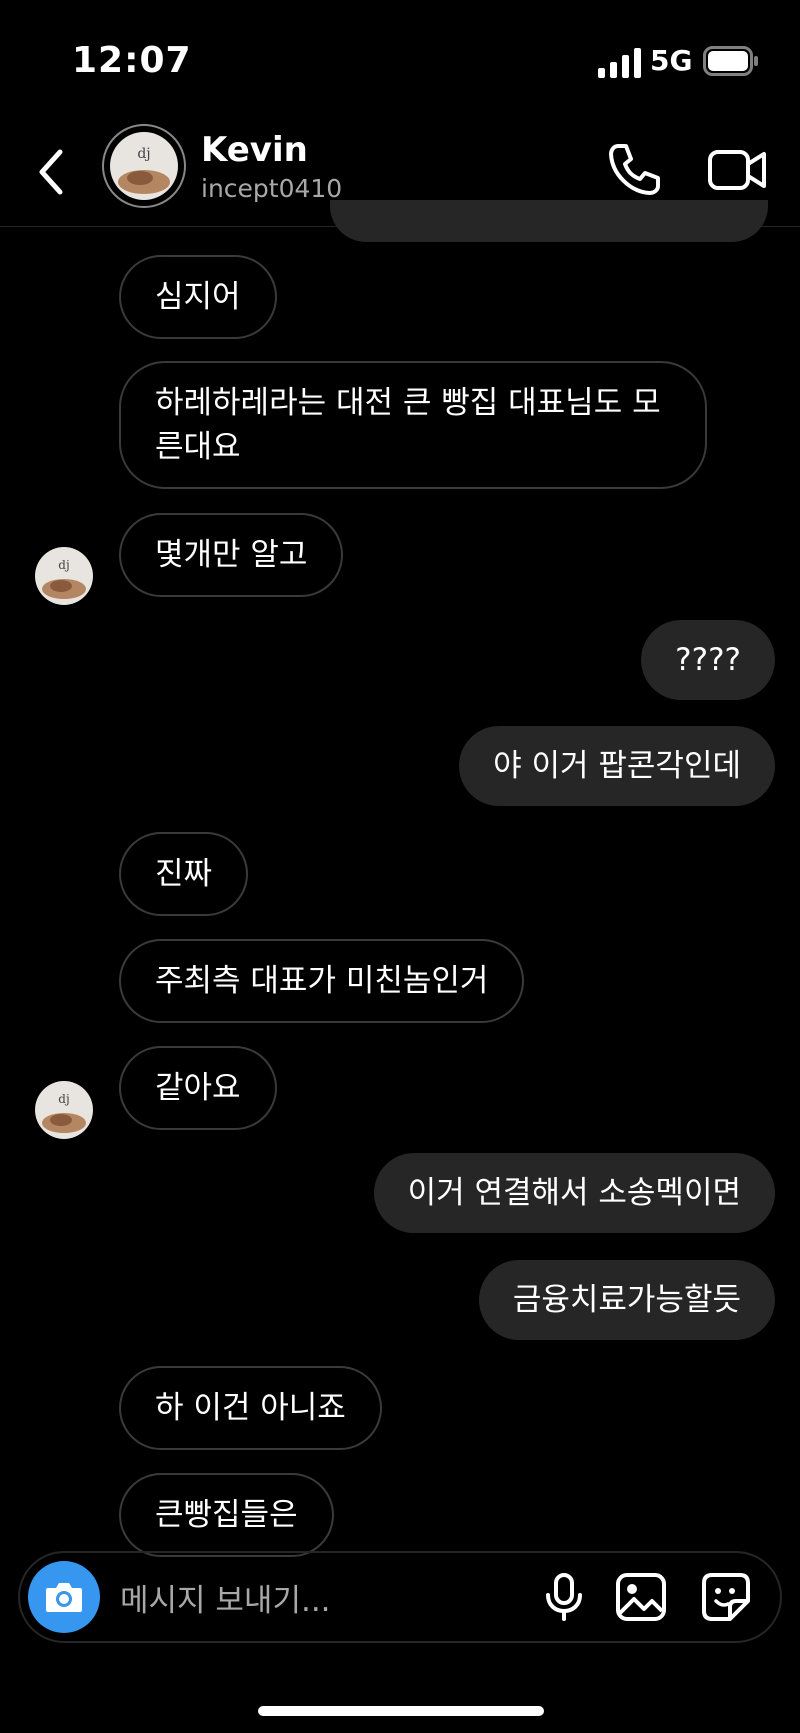 The image size is (800, 1733). I want to click on contact-handle: incept0410, so click(271, 188).